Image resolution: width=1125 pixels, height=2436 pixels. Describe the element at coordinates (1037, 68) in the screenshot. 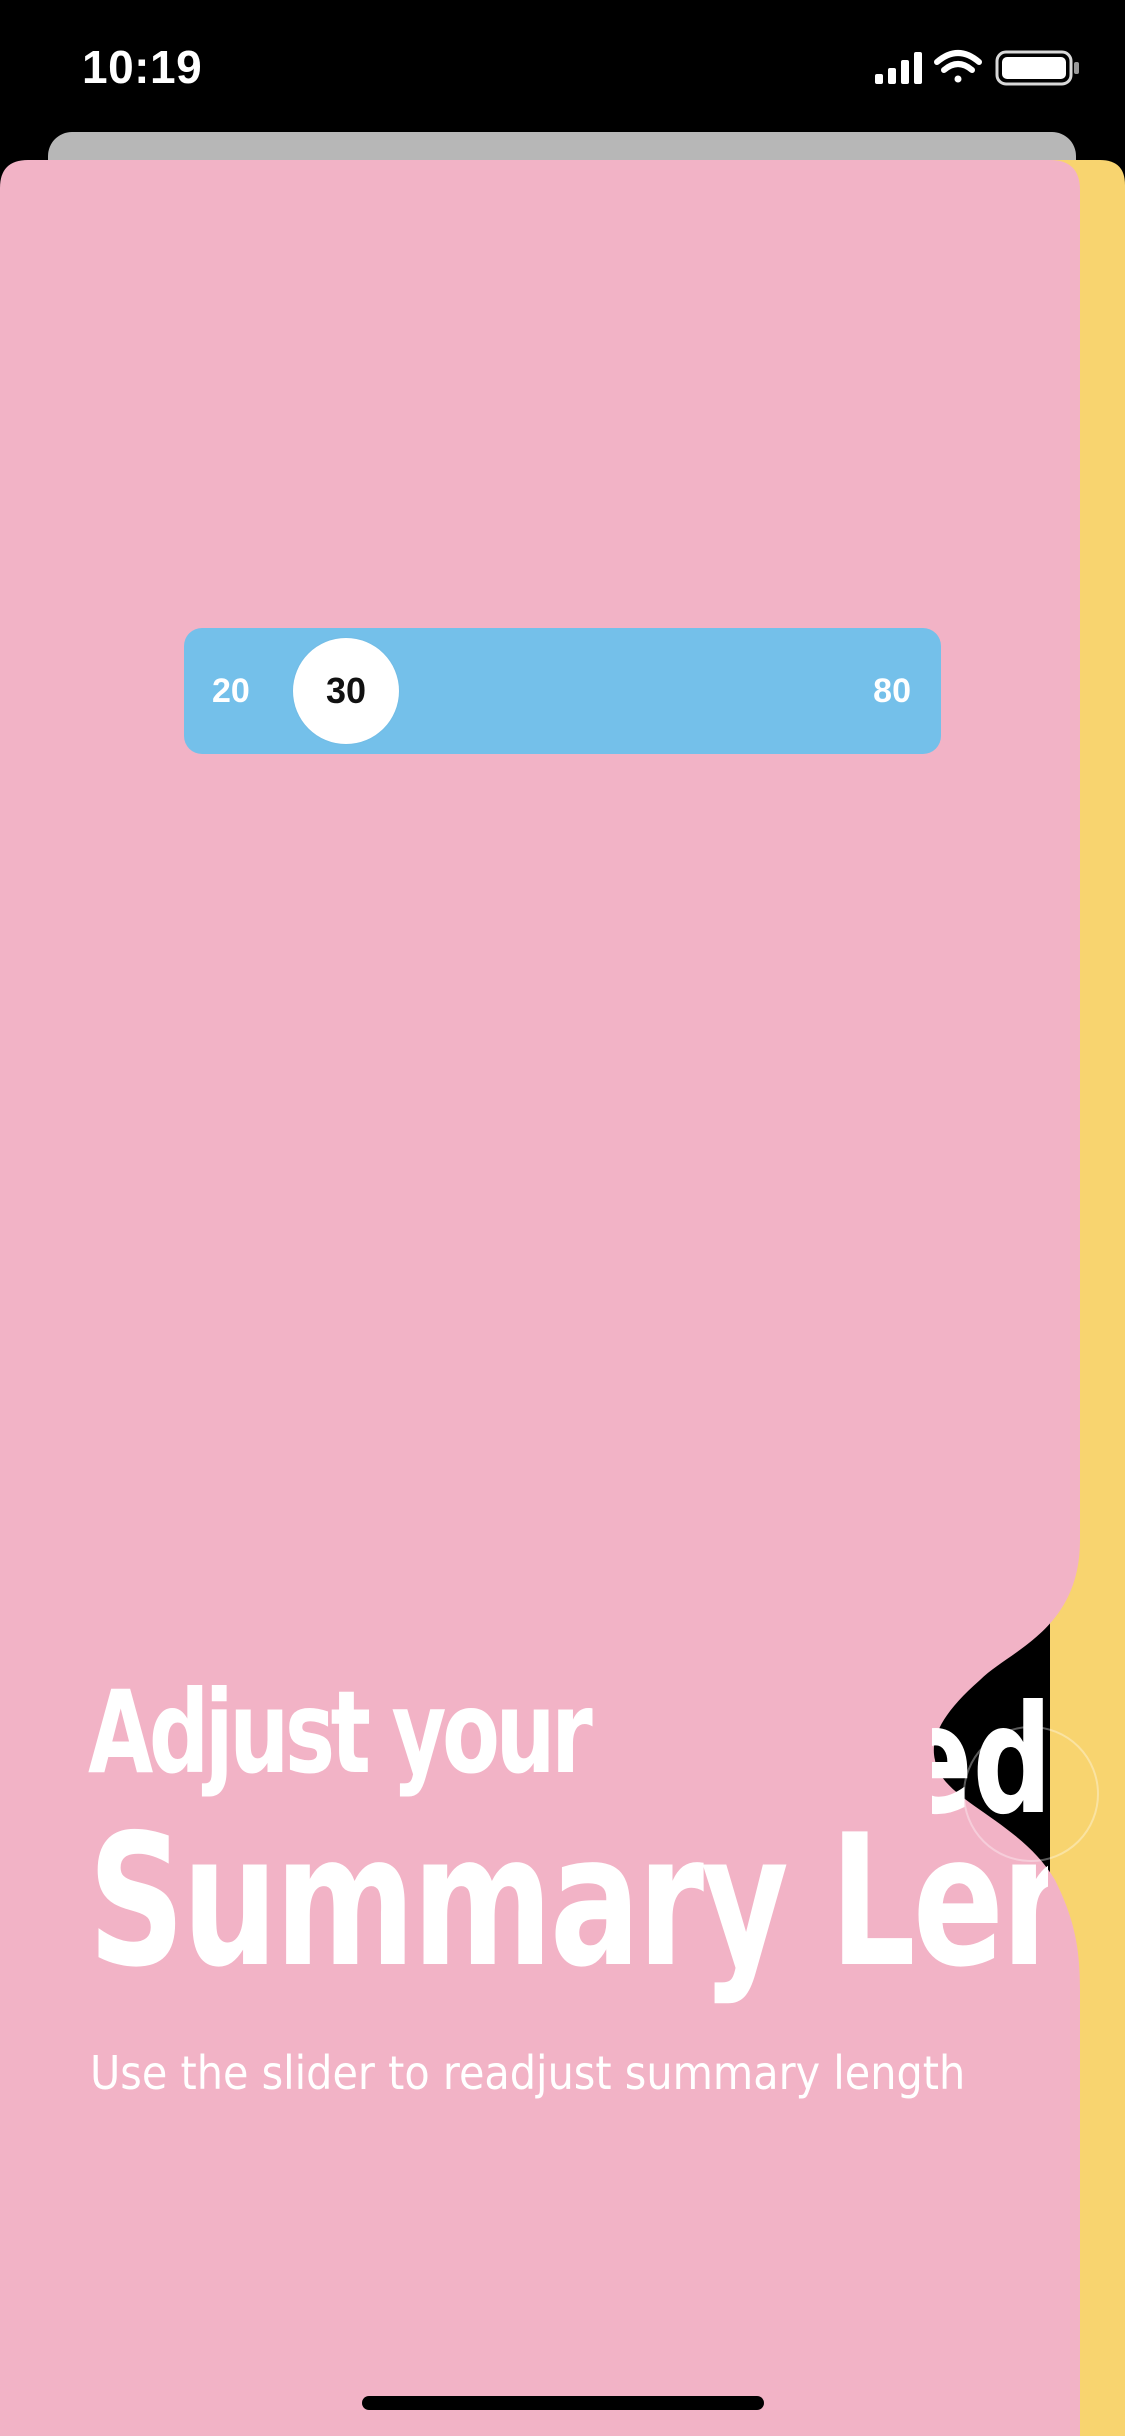

I see `battery-icon` at that location.